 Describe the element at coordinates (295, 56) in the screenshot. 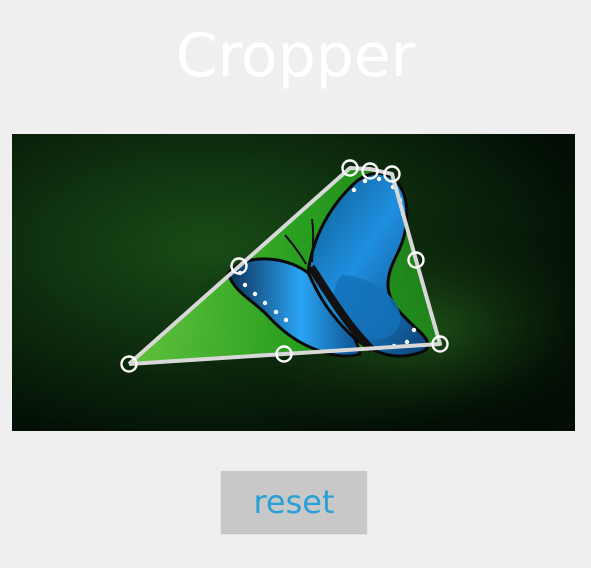

I see `page-title: Cropper` at that location.